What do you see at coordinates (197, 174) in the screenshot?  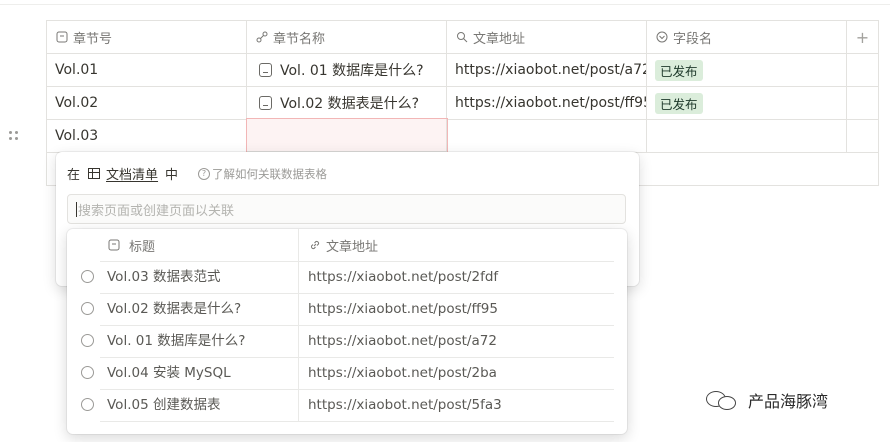 I see `popover-header: 在 文档清单 中 ? 了解如何关联数据表格` at bounding box center [197, 174].